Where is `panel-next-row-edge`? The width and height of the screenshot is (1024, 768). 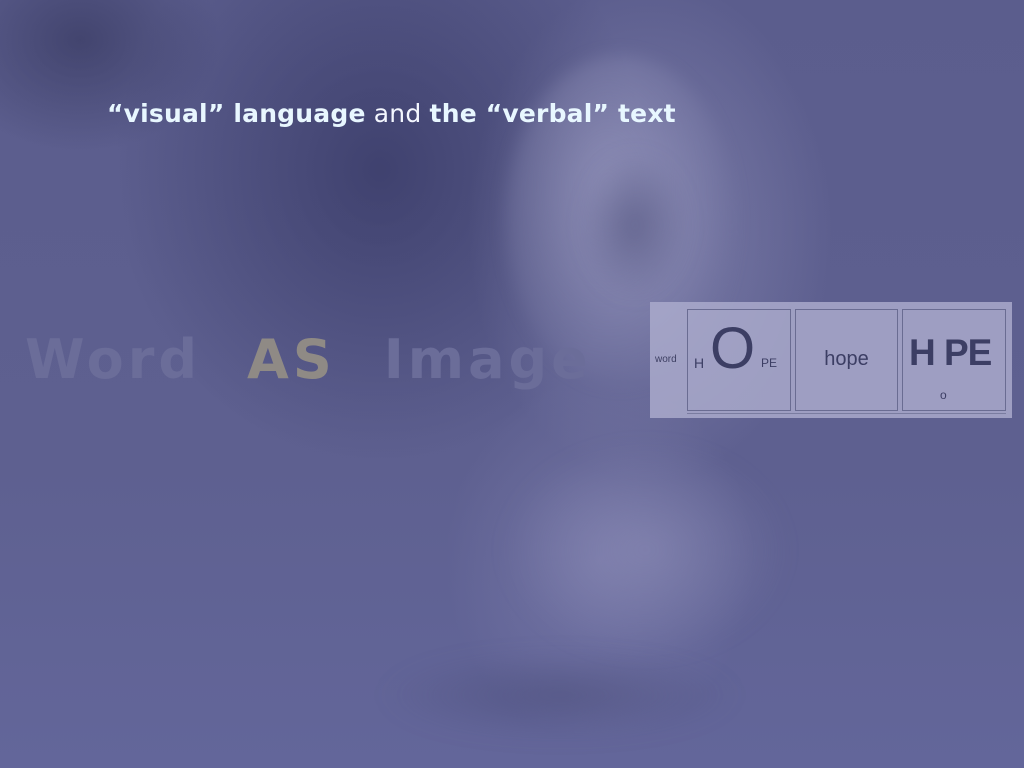
panel-next-row-edge is located at coordinates (846, 415).